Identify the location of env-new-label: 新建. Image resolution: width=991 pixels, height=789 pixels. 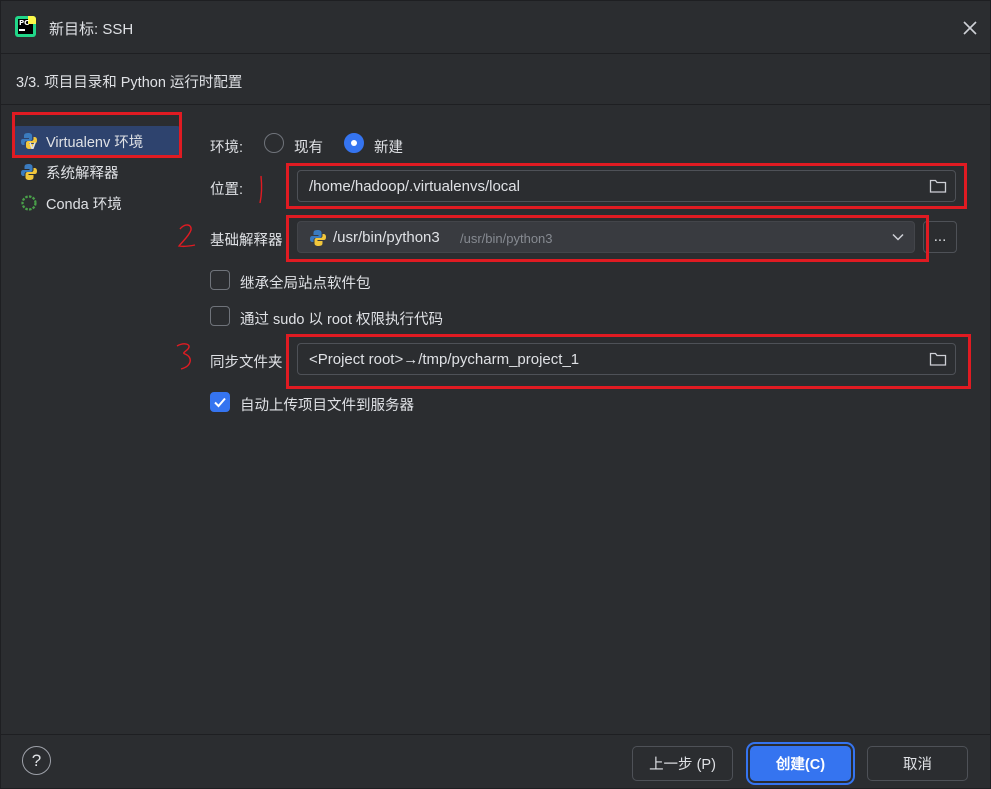
(388, 146).